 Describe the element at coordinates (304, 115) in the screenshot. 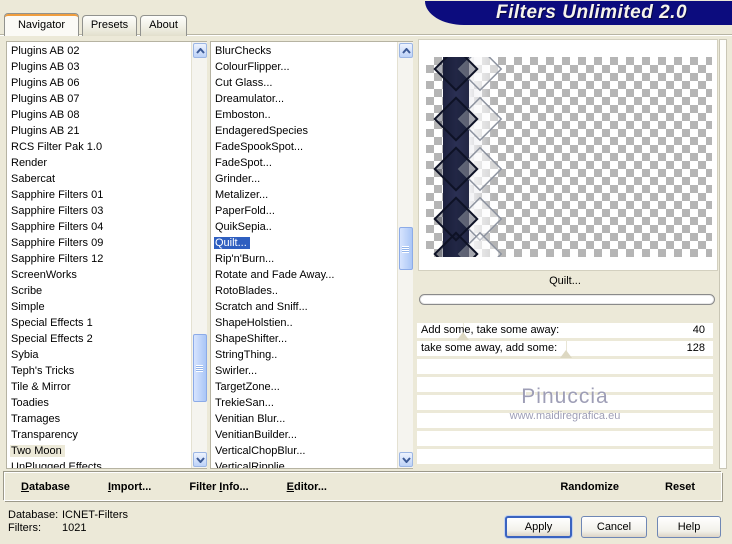

I see `list-item: Emboston..` at that location.